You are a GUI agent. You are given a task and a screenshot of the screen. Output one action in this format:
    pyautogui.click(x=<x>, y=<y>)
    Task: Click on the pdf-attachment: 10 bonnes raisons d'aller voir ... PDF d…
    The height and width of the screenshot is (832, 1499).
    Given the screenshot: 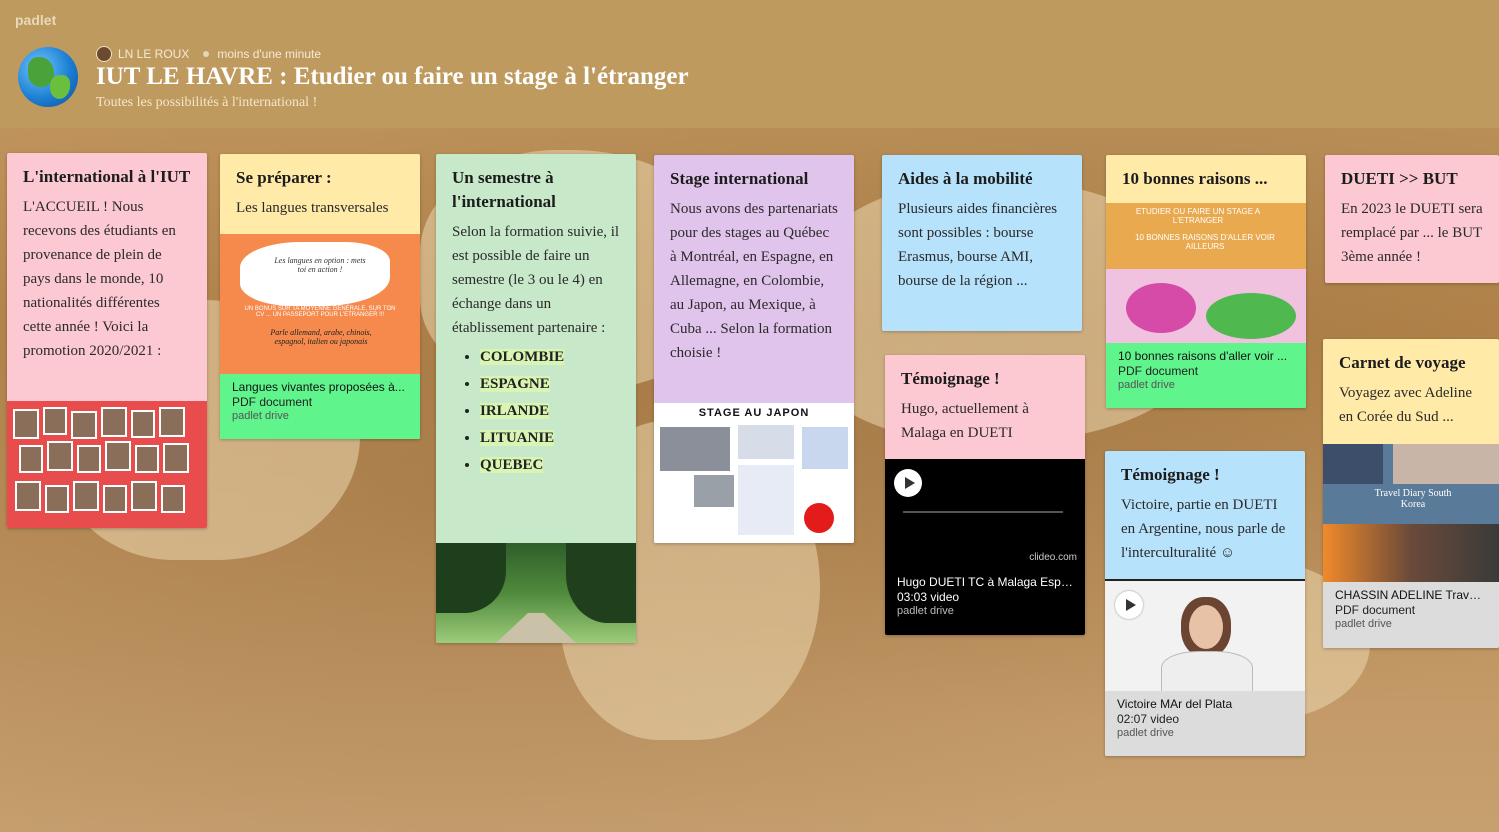 What is the action you would take?
    pyautogui.click(x=1206, y=375)
    